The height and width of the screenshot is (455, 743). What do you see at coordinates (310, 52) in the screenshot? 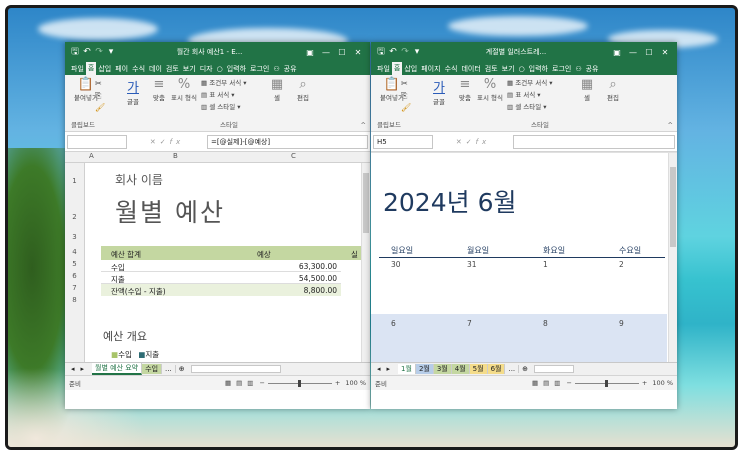
I see `ribbon-display-icon: ▣` at bounding box center [310, 52].